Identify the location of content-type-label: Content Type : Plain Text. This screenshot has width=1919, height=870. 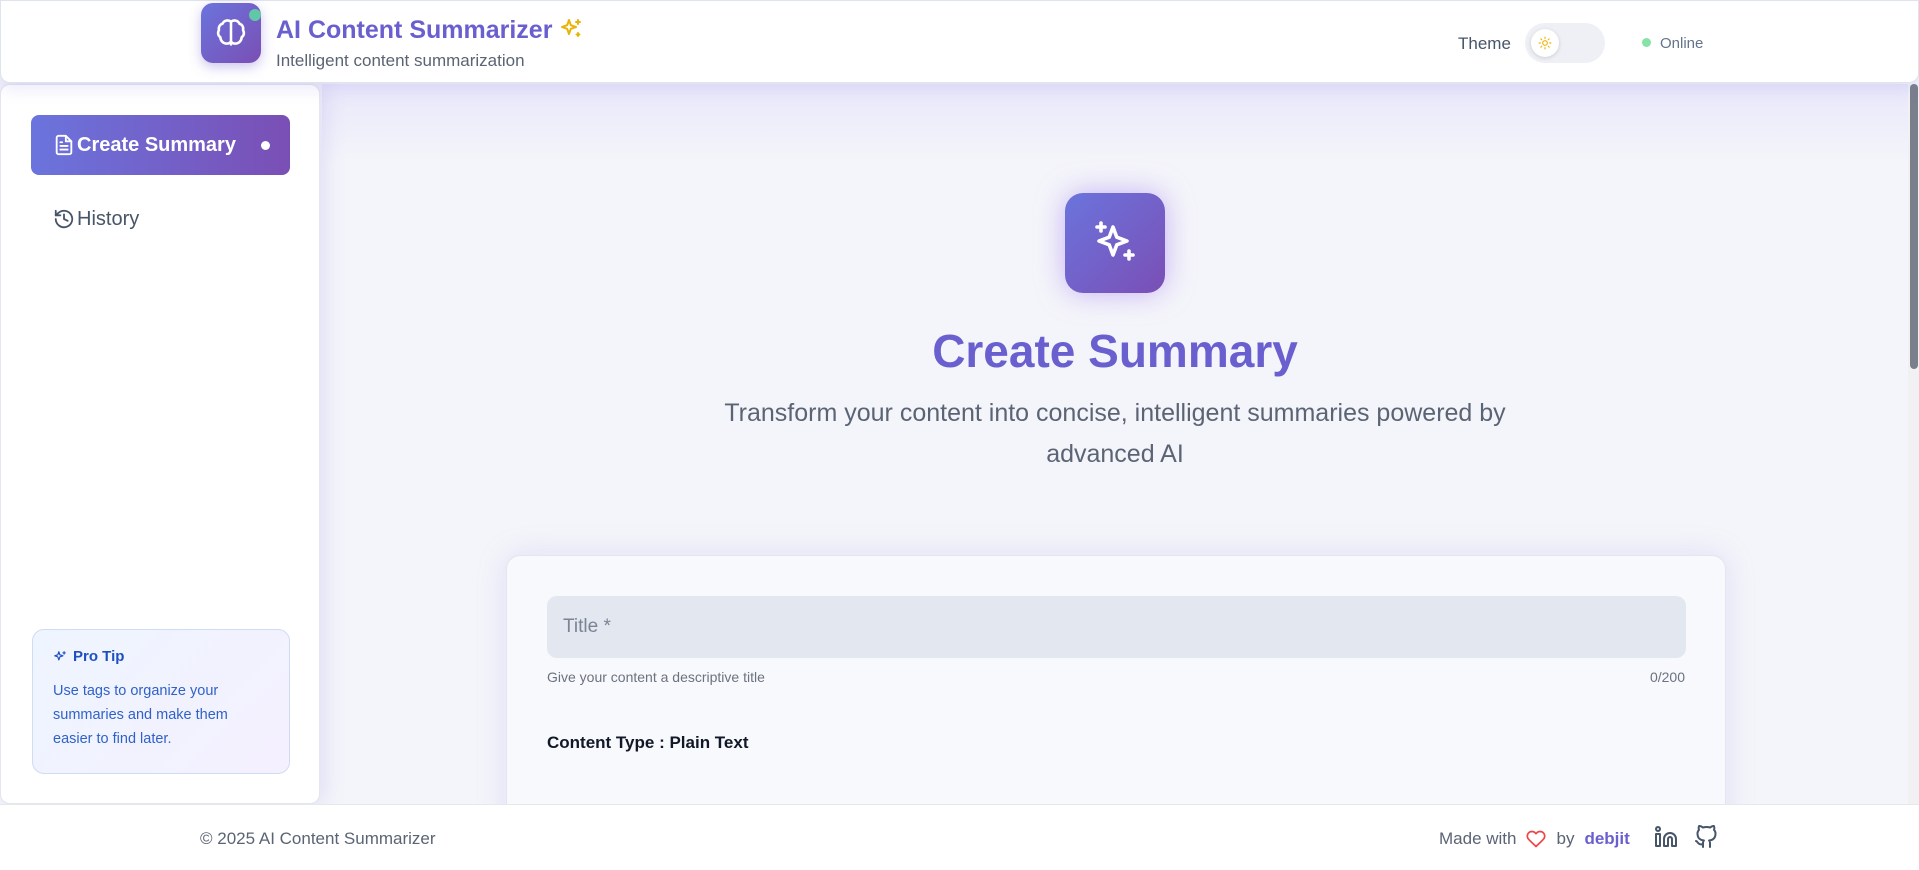
(648, 742).